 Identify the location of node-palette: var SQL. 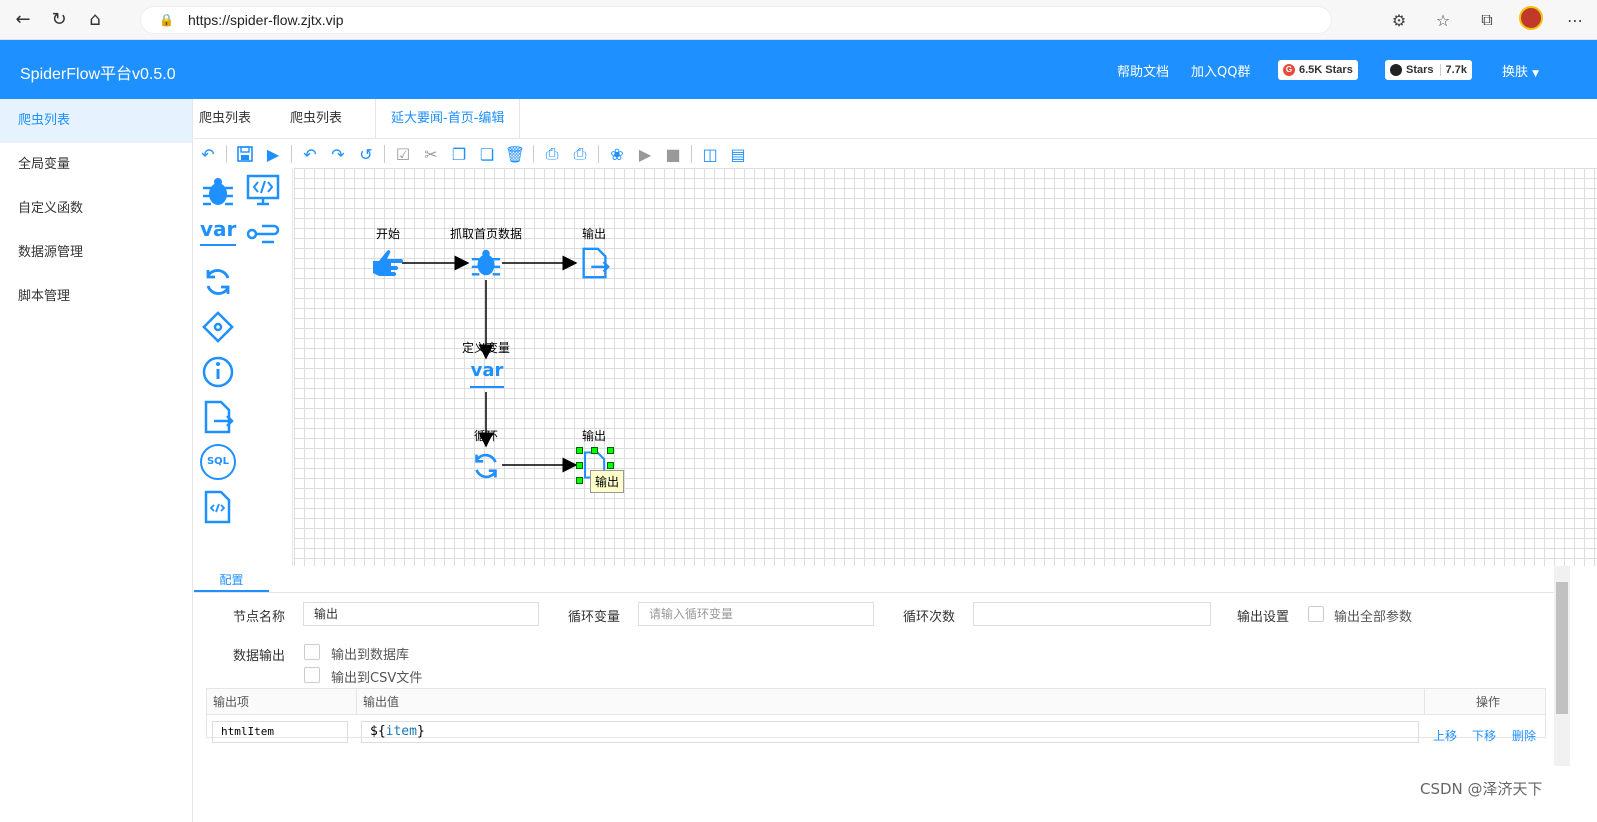
(243, 367).